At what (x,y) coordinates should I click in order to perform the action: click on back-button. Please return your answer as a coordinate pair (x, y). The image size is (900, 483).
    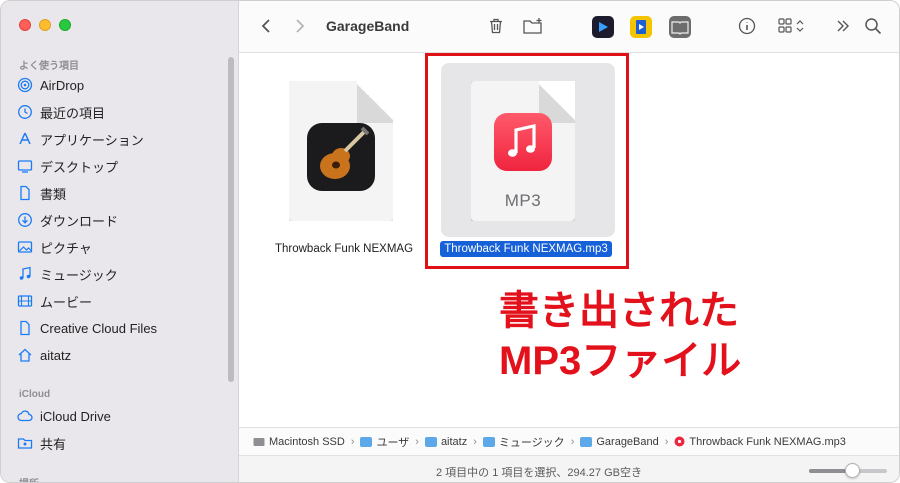
    Looking at the image, I should click on (266, 26).